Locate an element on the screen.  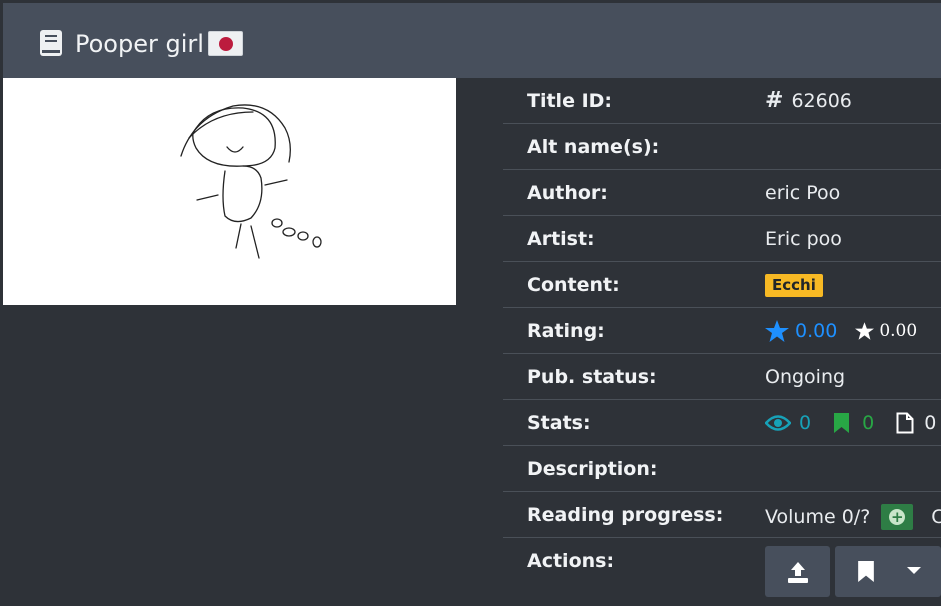
row-artist: Artist: Eric poo is located at coordinates (722, 239).